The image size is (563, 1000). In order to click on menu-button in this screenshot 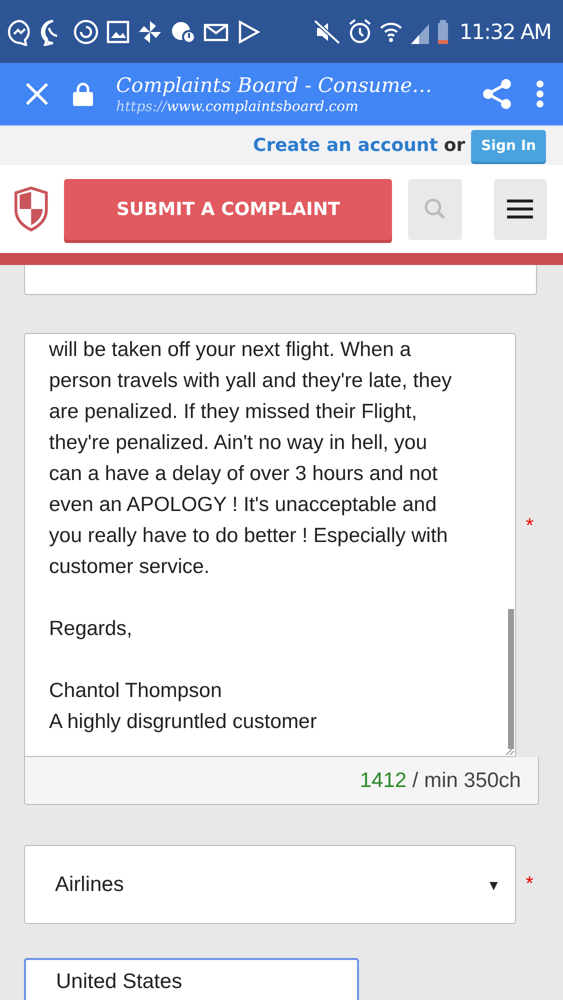, I will do `click(520, 209)`.